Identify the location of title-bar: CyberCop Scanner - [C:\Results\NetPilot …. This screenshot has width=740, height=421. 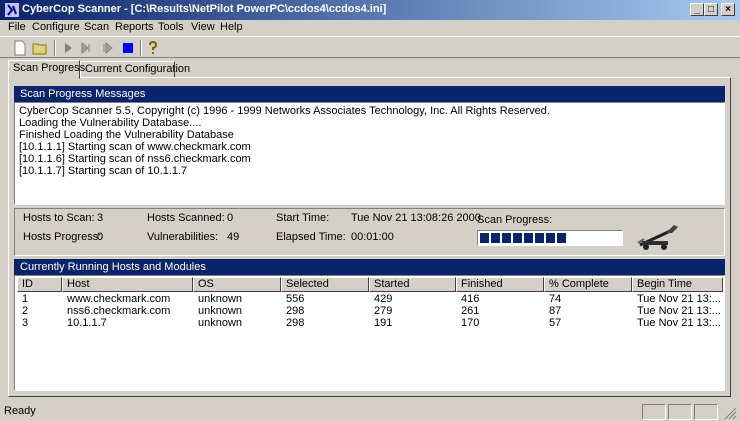
(370, 10).